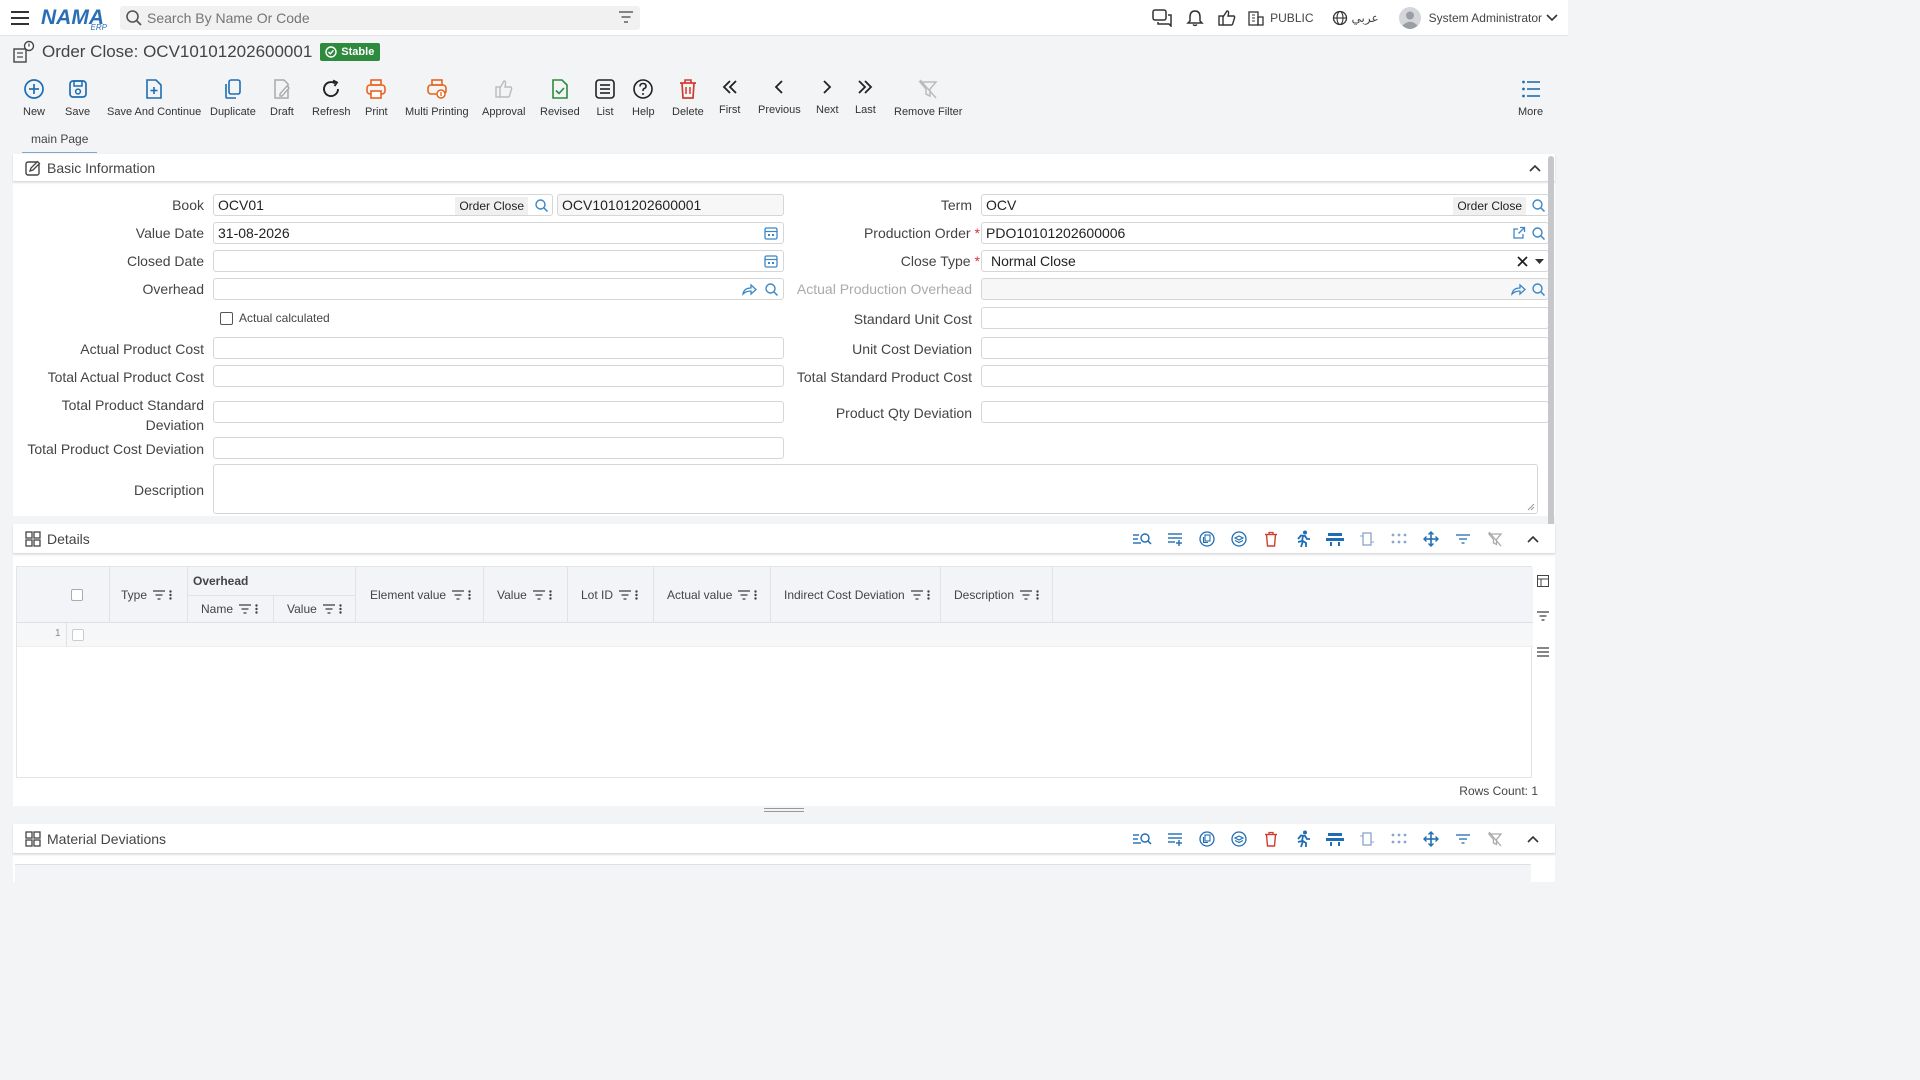 This screenshot has width=1920, height=1080. Describe the element at coordinates (275, 318) in the screenshot. I see `actual-calculated-checkbox: Actual calculated` at that location.